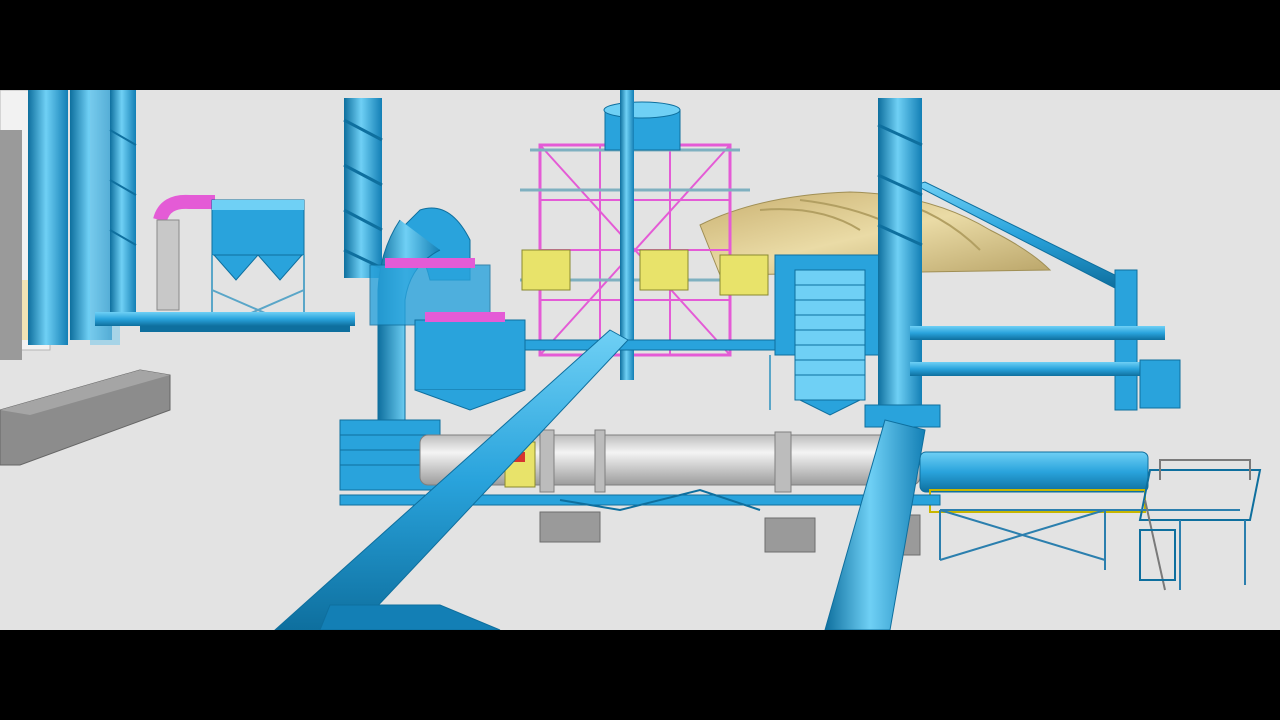 The width and height of the screenshot is (1280, 720). Describe the element at coordinates (363, 188) in the screenshot. I see `exhaust-stack-center` at that location.